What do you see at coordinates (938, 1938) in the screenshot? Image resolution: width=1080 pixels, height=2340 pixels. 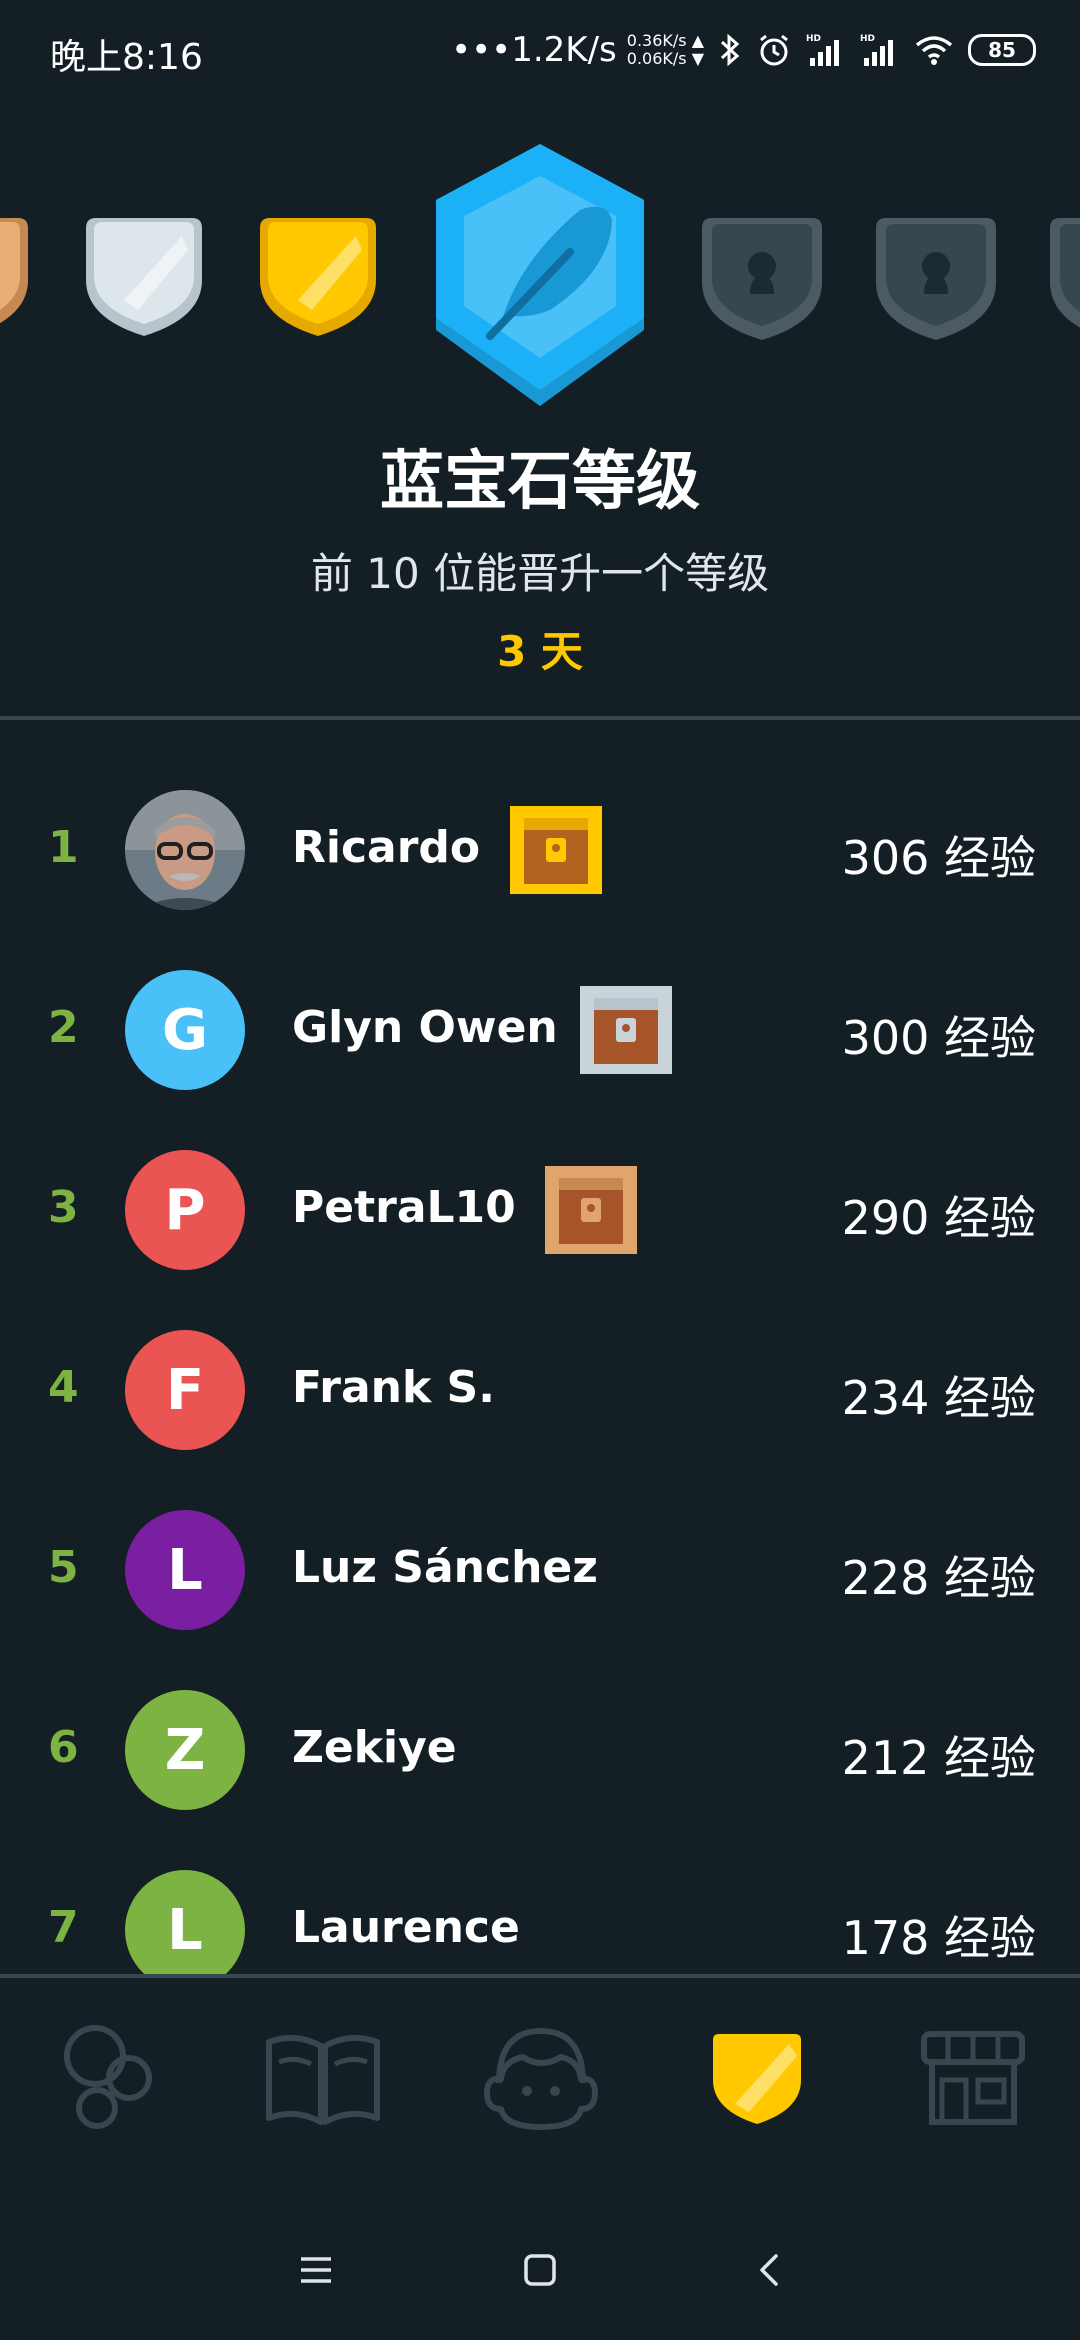 I see `xp-value: 178 经验` at bounding box center [938, 1938].